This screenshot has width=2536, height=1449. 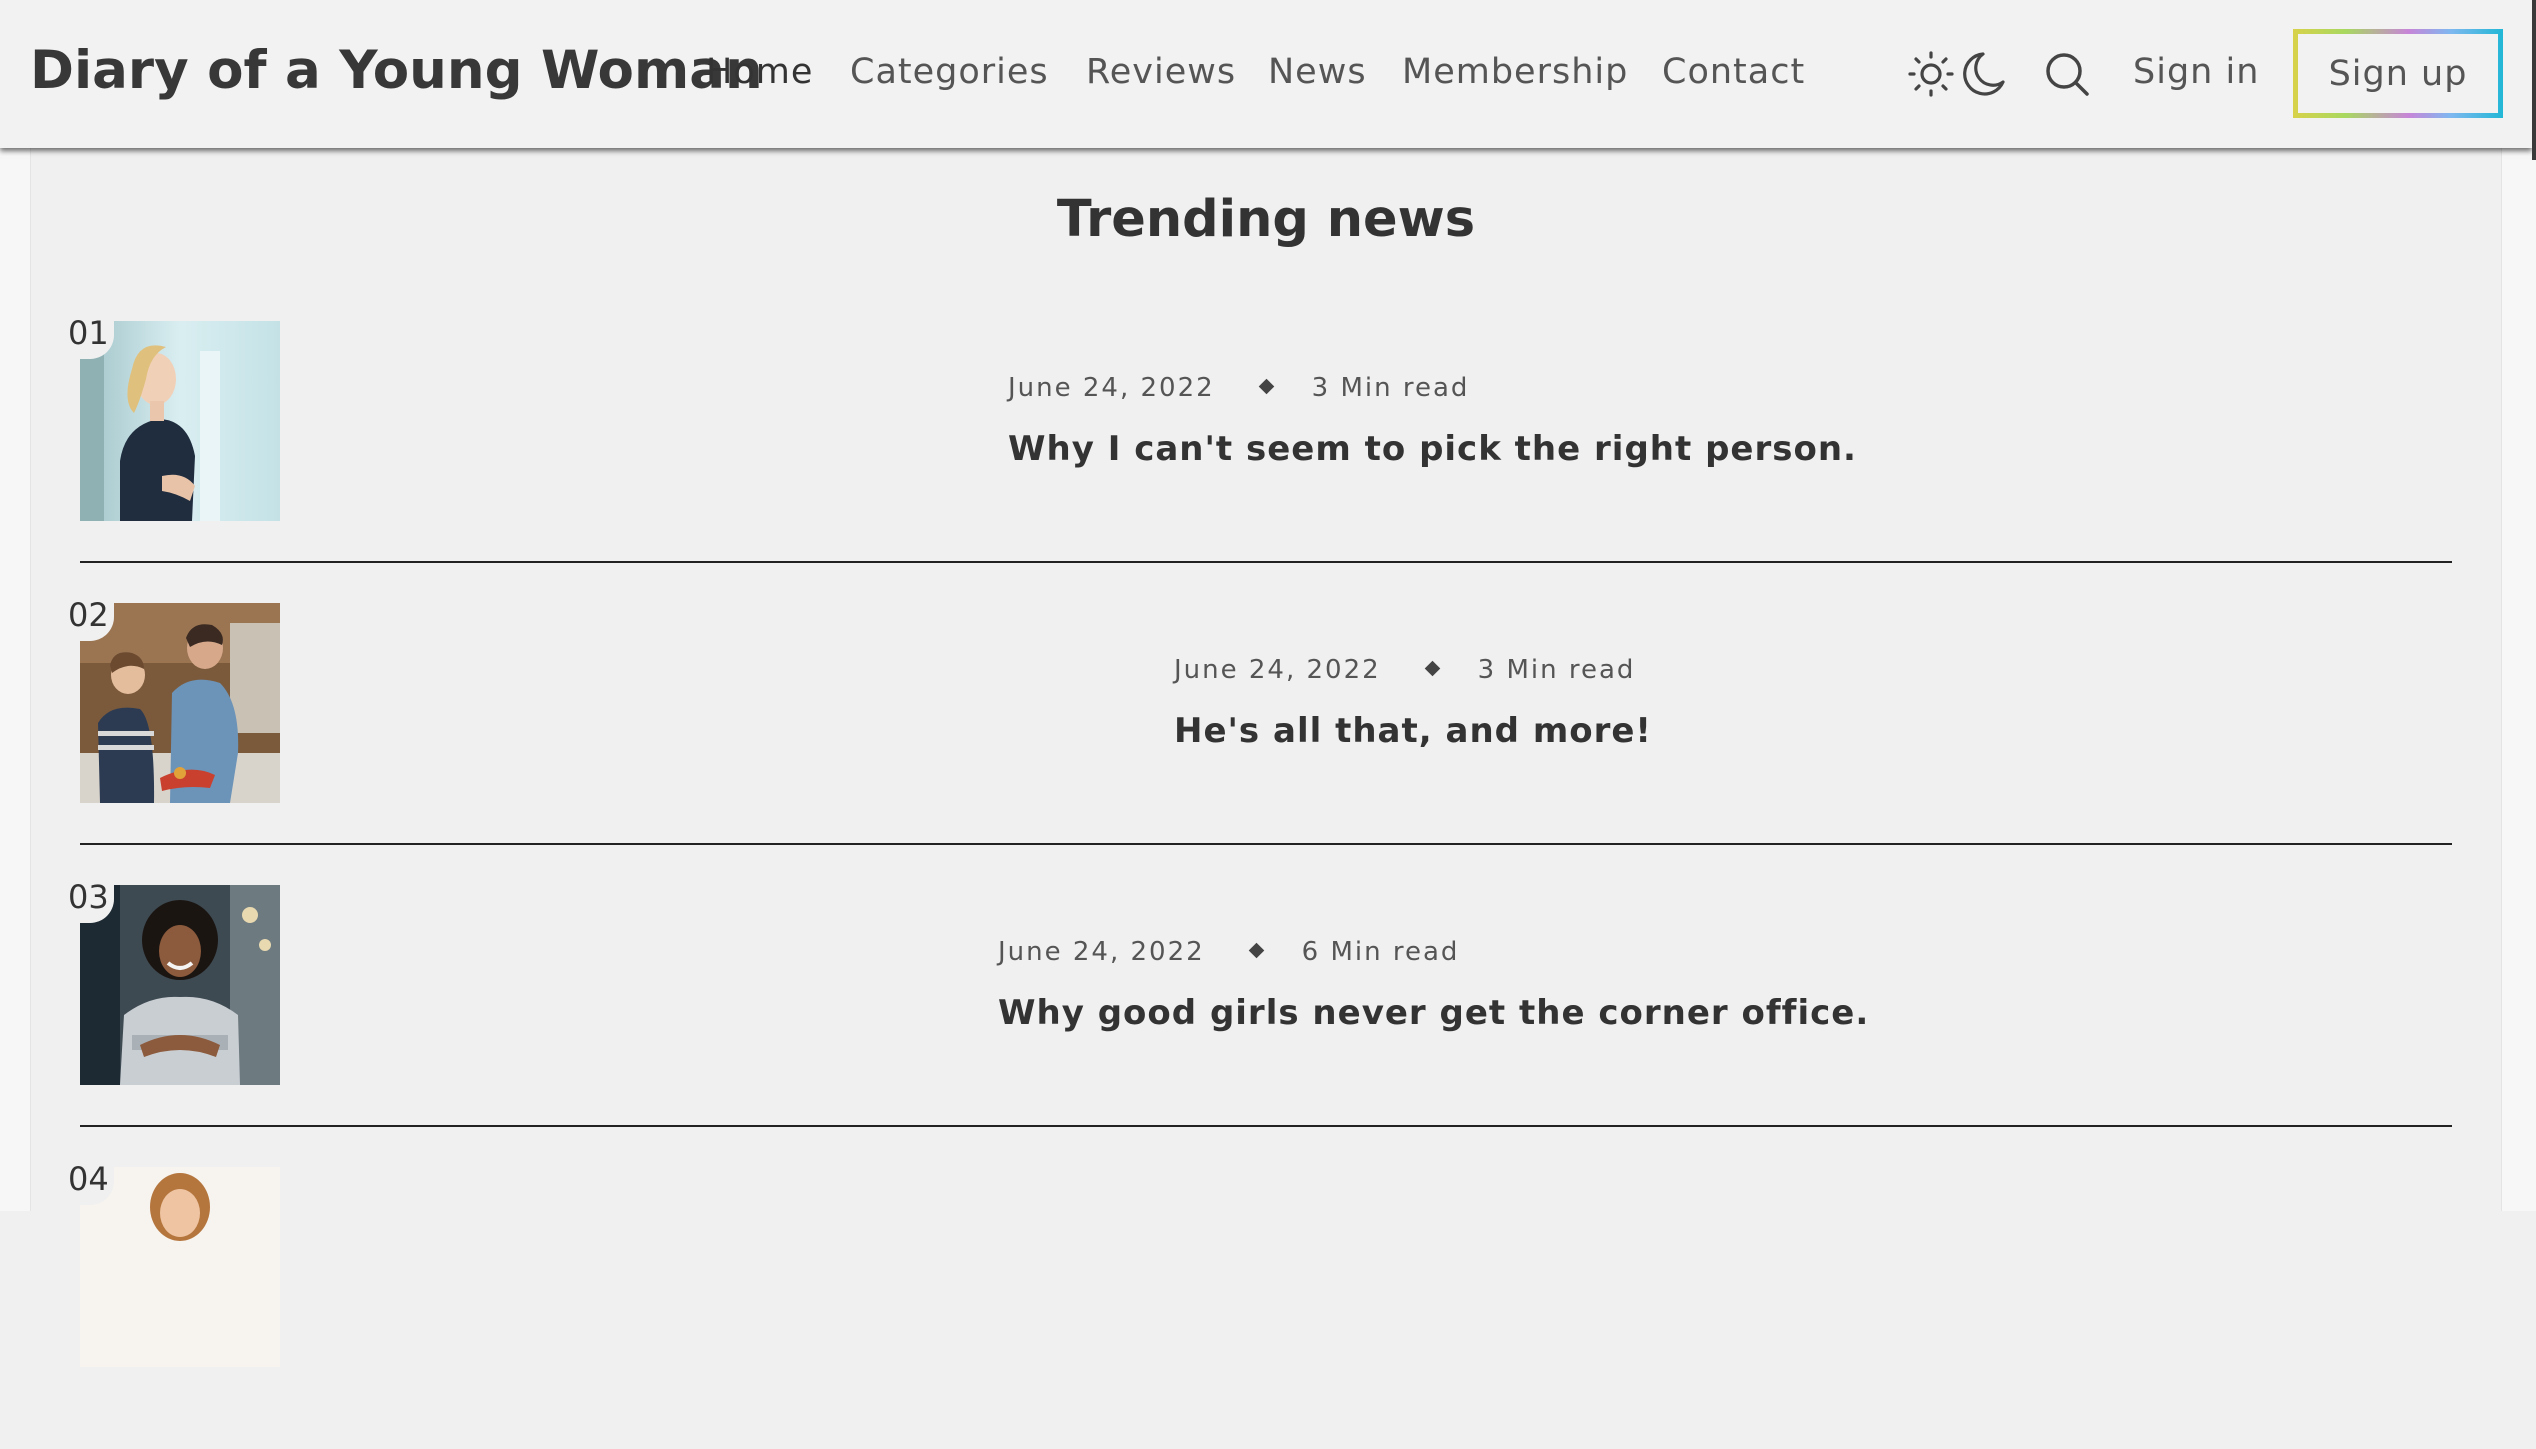 What do you see at coordinates (90, 899) in the screenshot?
I see `item-number: 03` at bounding box center [90, 899].